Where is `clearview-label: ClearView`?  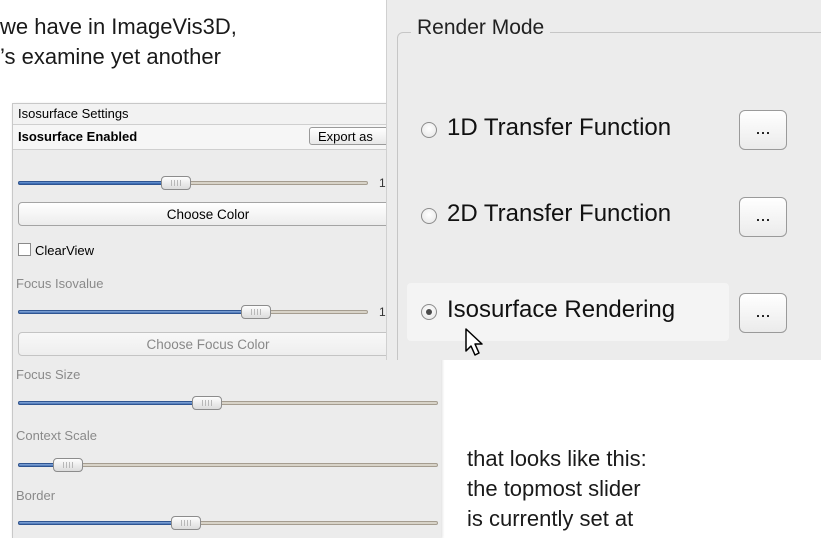
clearview-label: ClearView is located at coordinates (65, 250).